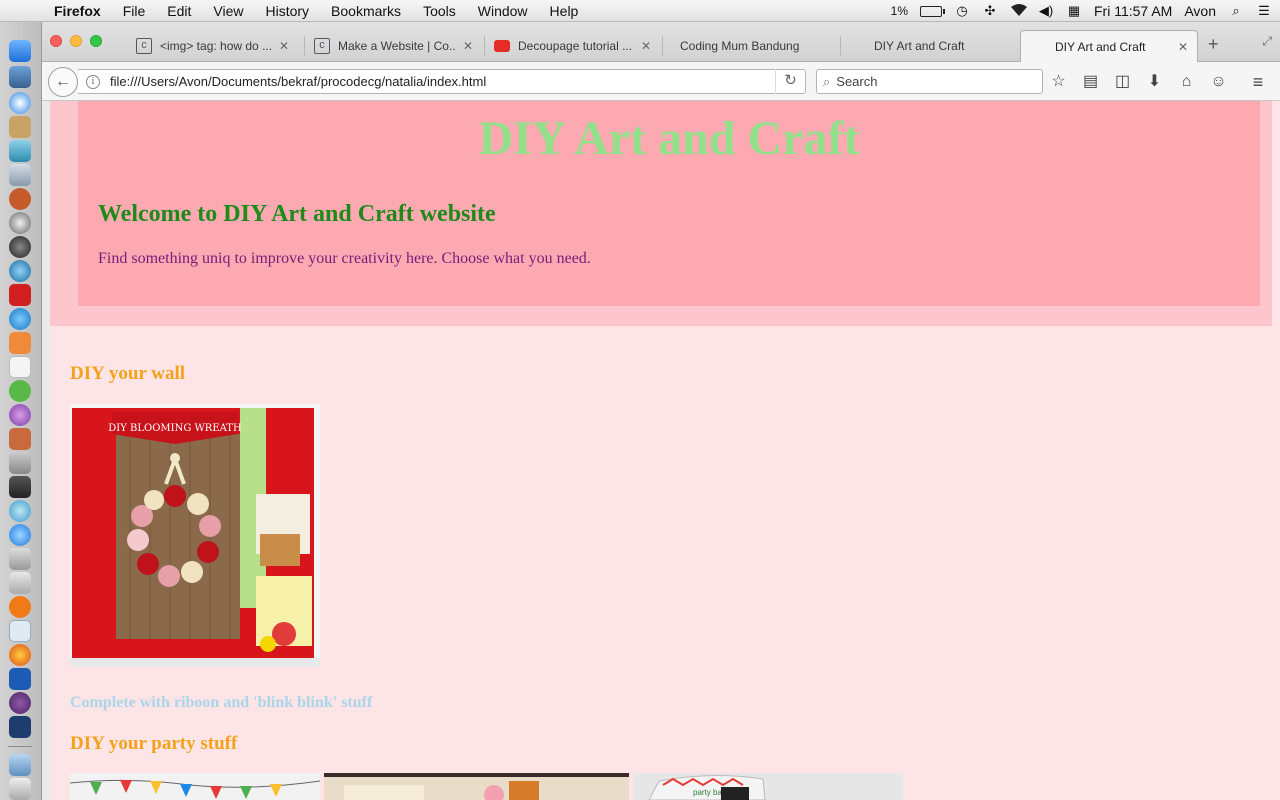 This screenshot has height=800, width=1280. What do you see at coordinates (287, 11) in the screenshot?
I see `menu-history: History` at bounding box center [287, 11].